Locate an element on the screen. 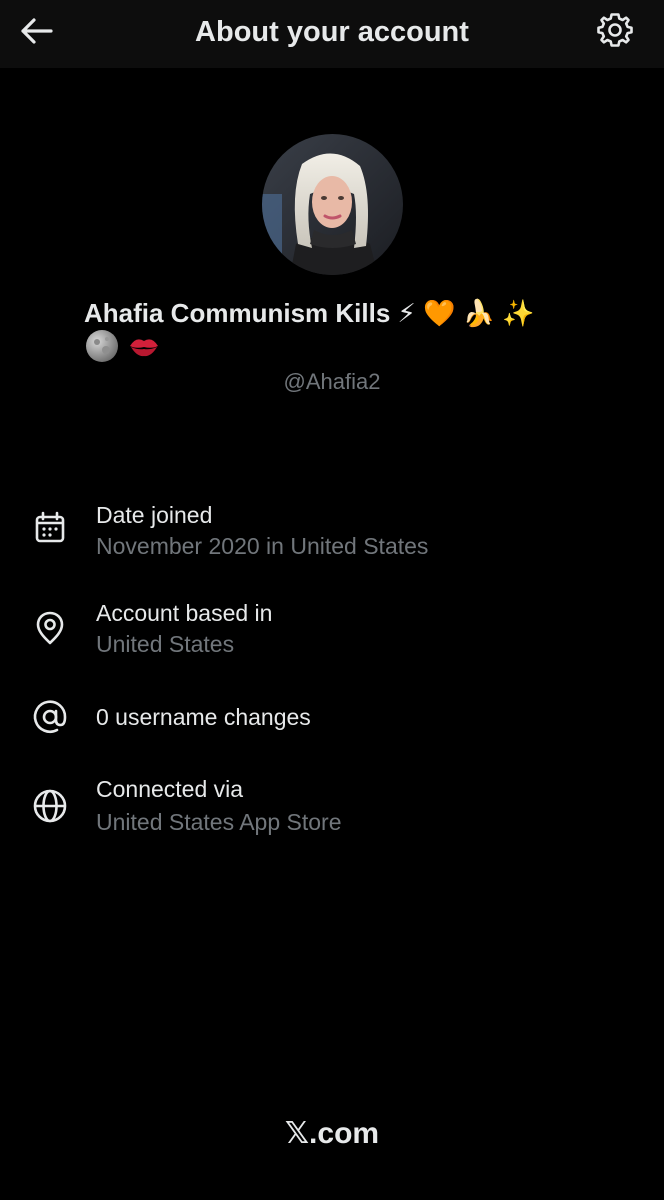 This screenshot has width=664, height=1200. connected-via-value: United States App Store is located at coordinates (219, 822).